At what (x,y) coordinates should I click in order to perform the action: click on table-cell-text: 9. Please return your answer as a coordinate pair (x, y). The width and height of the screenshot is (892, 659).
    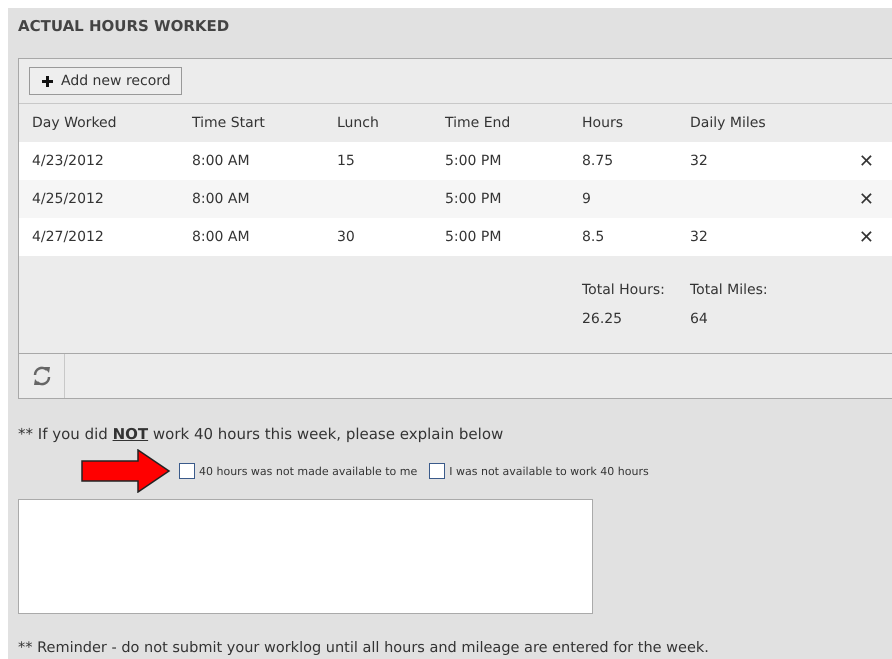
    Looking at the image, I should click on (587, 199).